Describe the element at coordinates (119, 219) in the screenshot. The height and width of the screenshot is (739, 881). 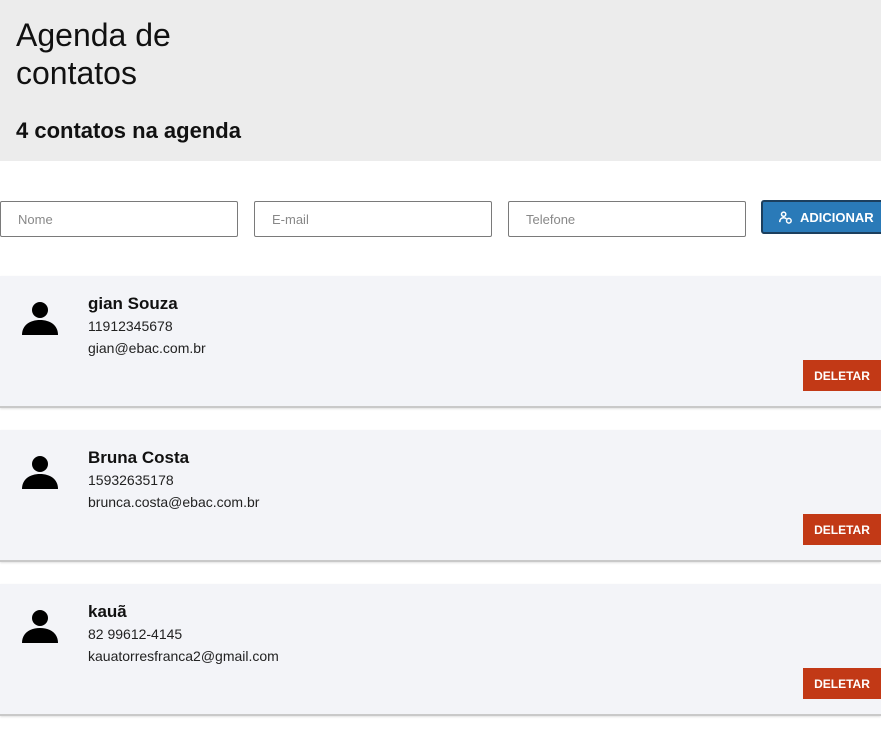
I see `name-input` at that location.